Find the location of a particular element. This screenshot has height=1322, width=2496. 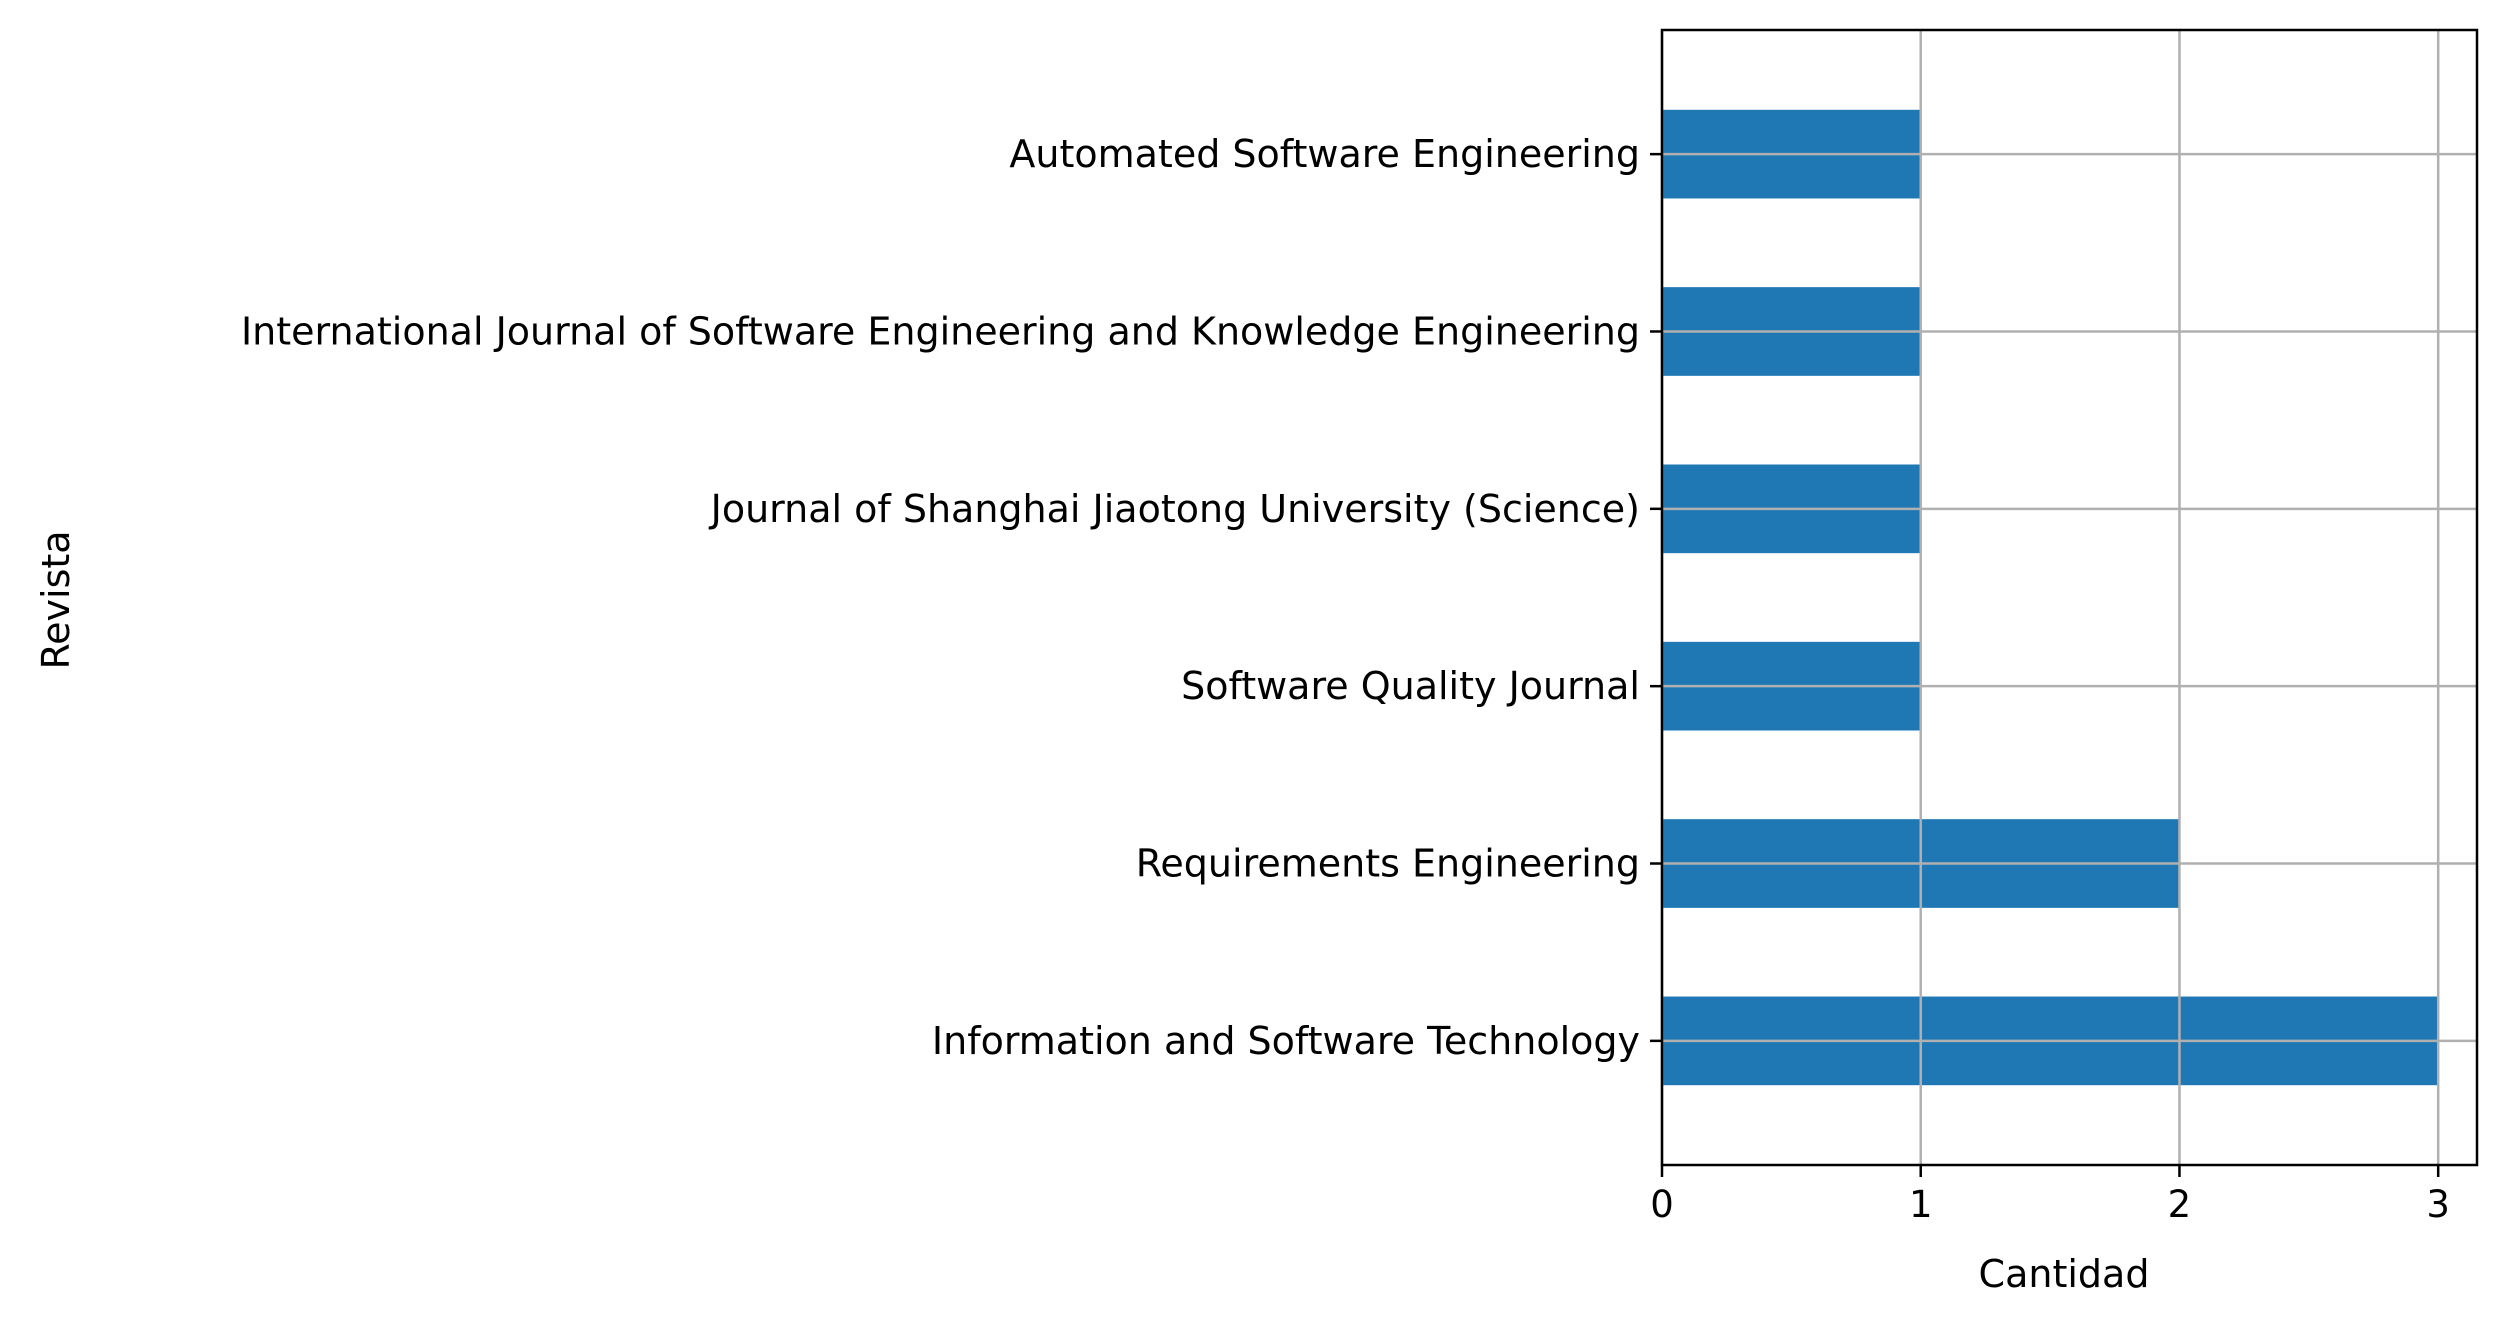

x-tick-label: 1 is located at coordinates (1921, 1204).